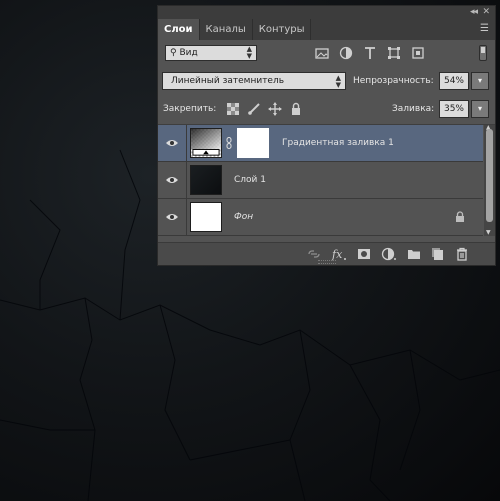 The image size is (500, 501). What do you see at coordinates (296, 109) in the screenshot?
I see `lock-all-icon` at bounding box center [296, 109].